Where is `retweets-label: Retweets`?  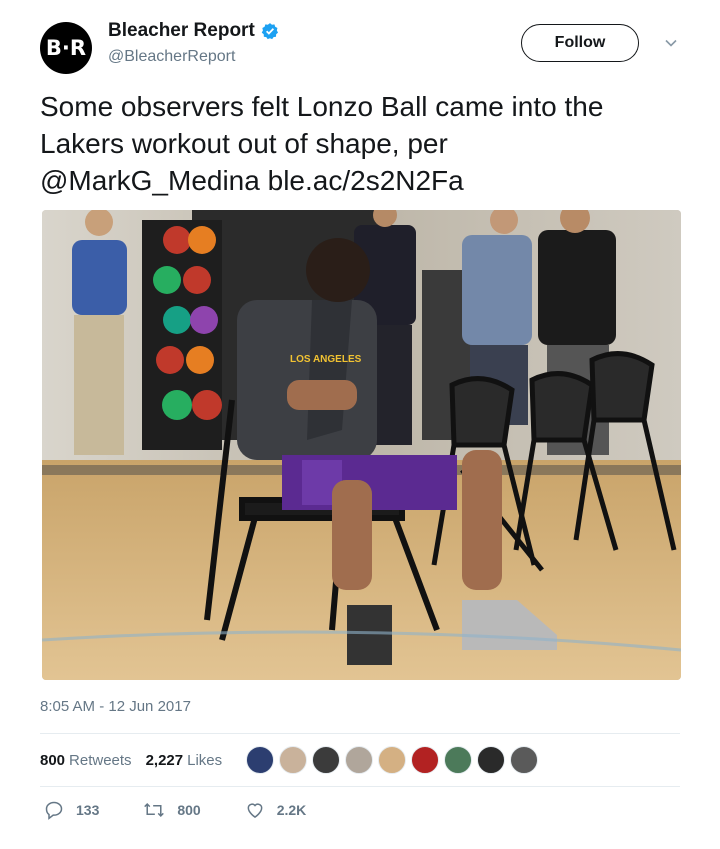 retweets-label: Retweets is located at coordinates (100, 760).